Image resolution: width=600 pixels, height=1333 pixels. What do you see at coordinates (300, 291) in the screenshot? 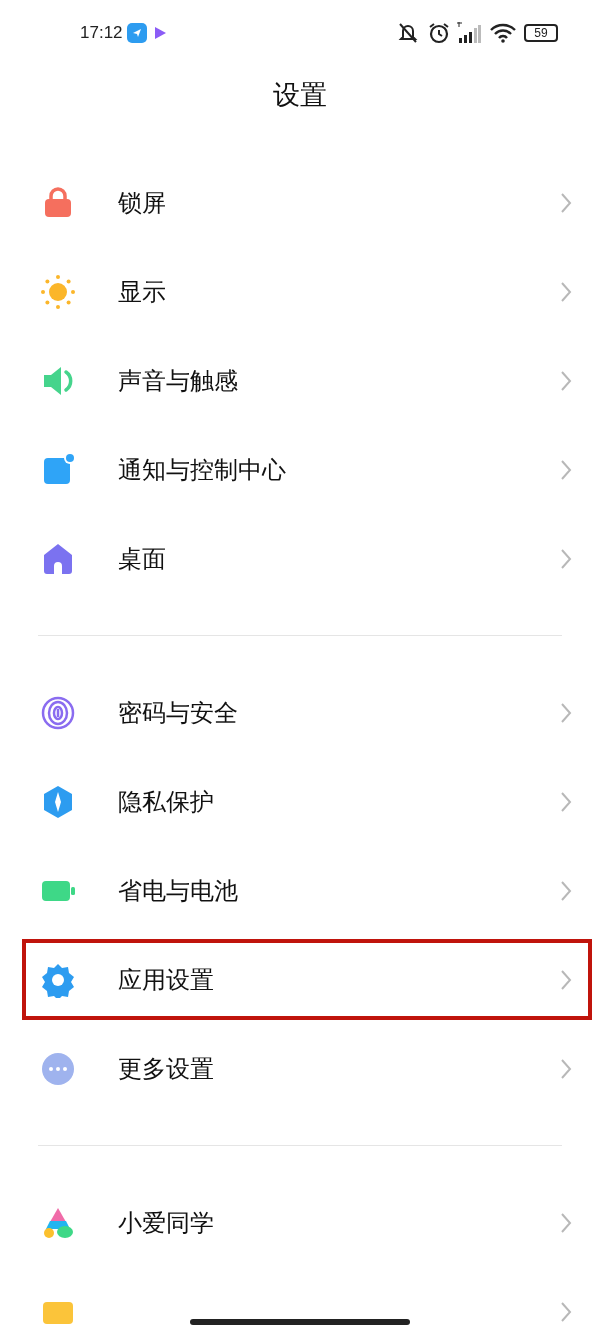
I see `settings-item: 显示` at bounding box center [300, 291].